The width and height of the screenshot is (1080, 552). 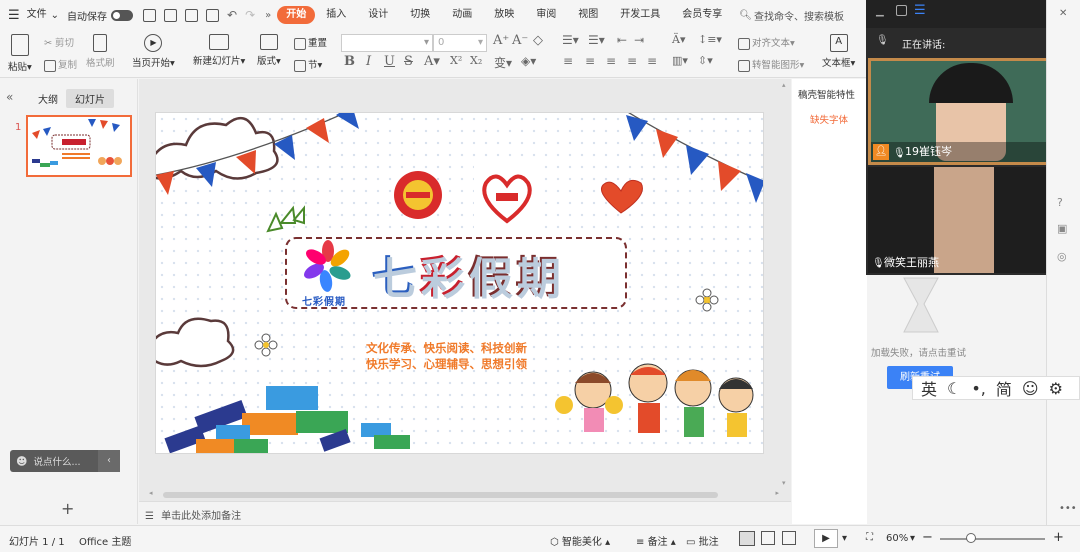 What do you see at coordinates (100, 51) in the screenshot?
I see `format-painter-button: 格式刷` at bounding box center [100, 51].